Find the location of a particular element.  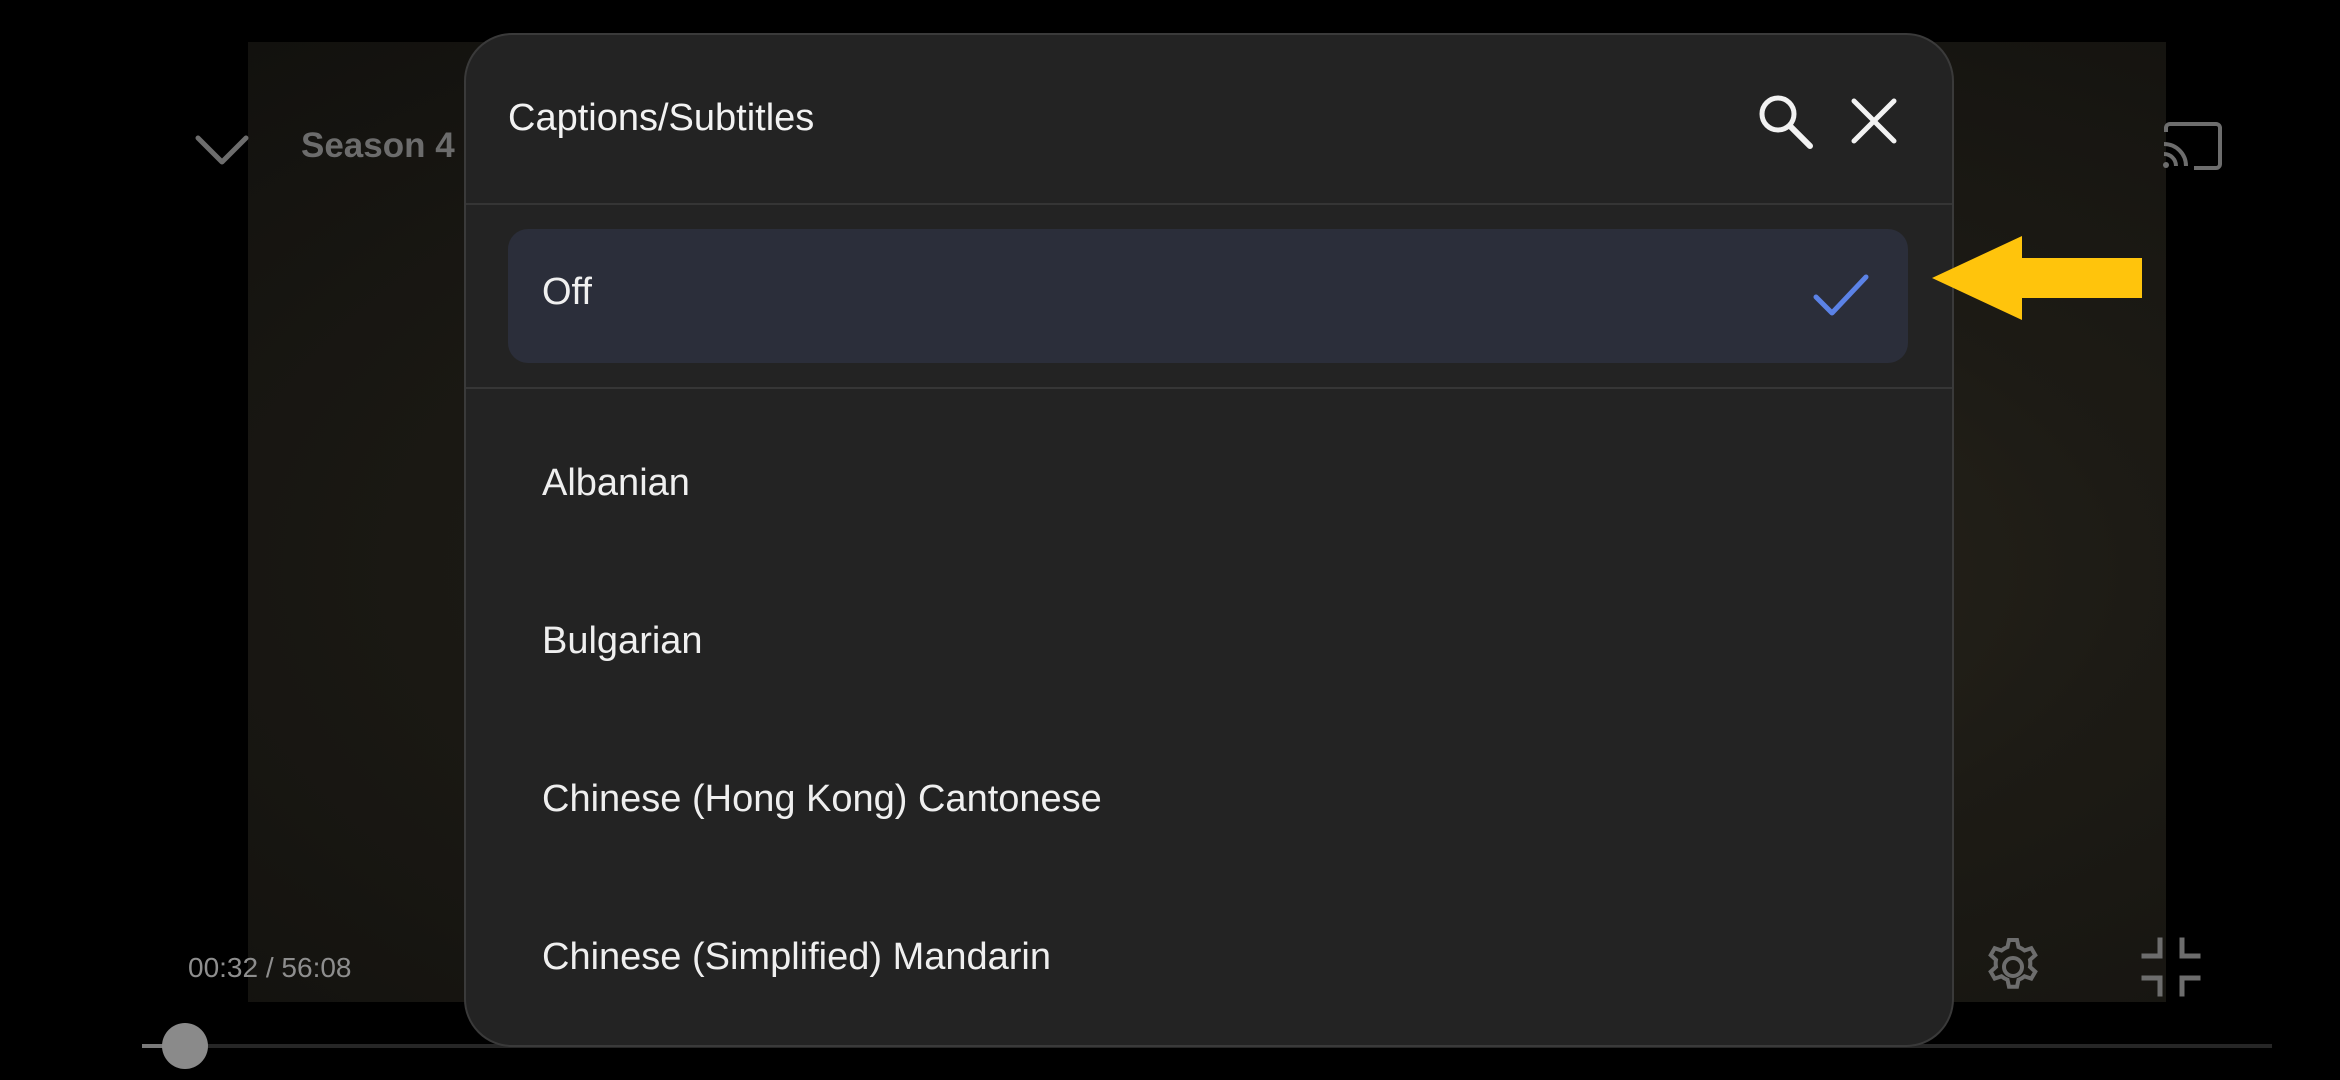

gear-icon is located at coordinates (2013, 963).